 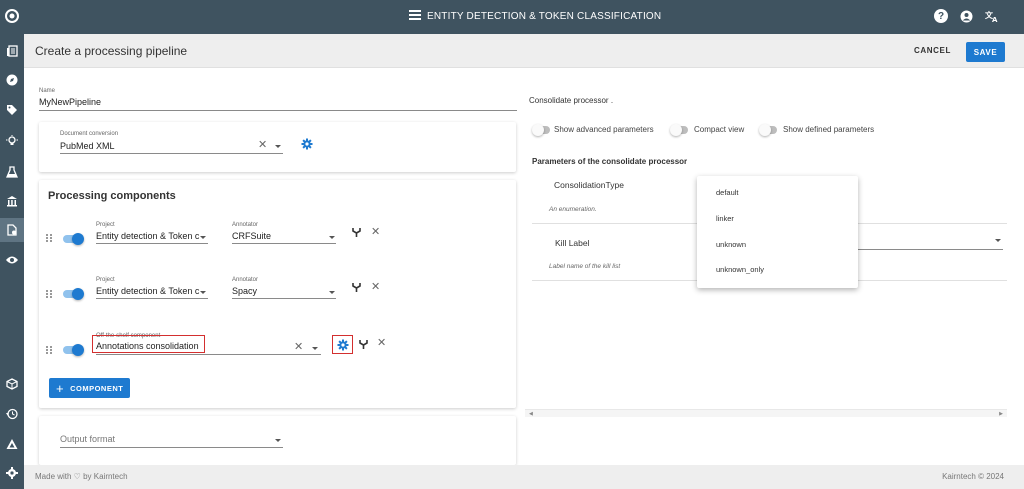 I want to click on app-title: ENTITY DETECTION & TOKEN CLASSIFICATION, so click(x=544, y=16).